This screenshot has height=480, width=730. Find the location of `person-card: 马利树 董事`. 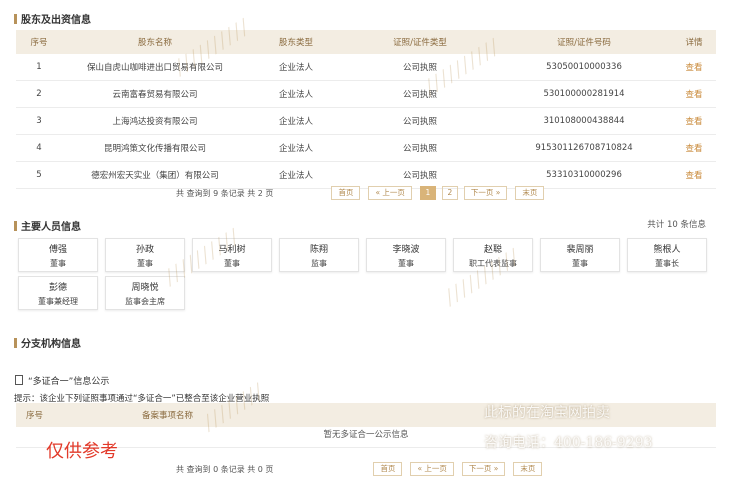

person-card: 马利树 董事 is located at coordinates (232, 255).